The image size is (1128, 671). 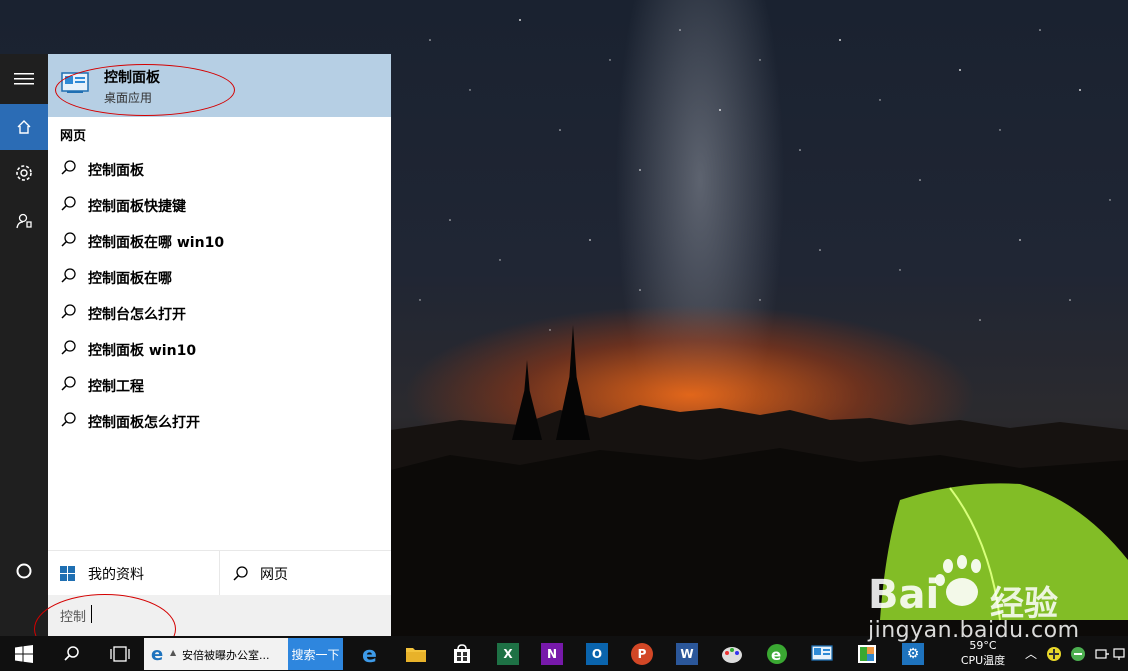 I want to click on suggestion-text: 控制面板怎么打开, so click(x=144, y=423).